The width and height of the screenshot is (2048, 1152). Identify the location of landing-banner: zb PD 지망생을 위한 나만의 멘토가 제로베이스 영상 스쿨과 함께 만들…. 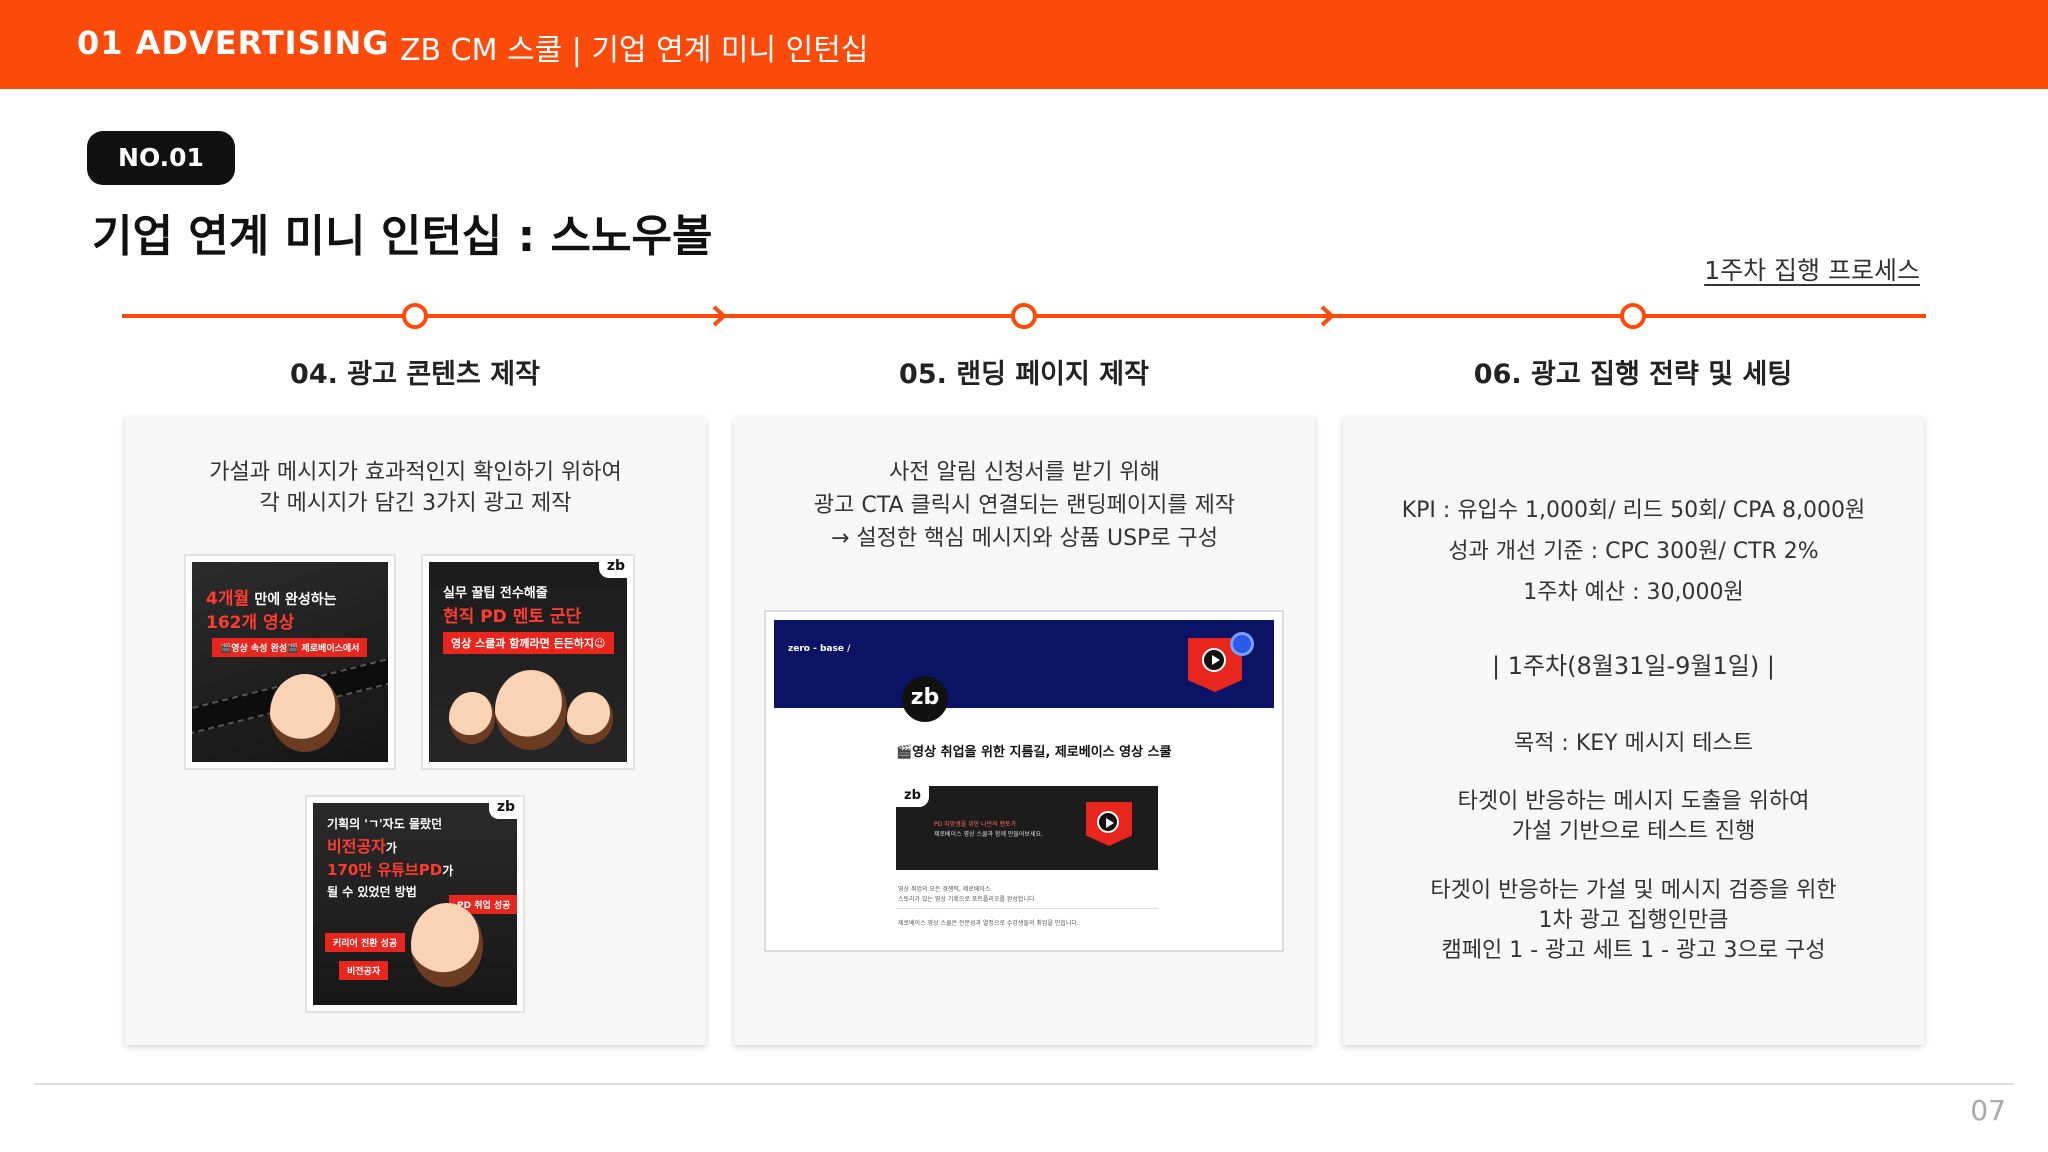
(1027, 828).